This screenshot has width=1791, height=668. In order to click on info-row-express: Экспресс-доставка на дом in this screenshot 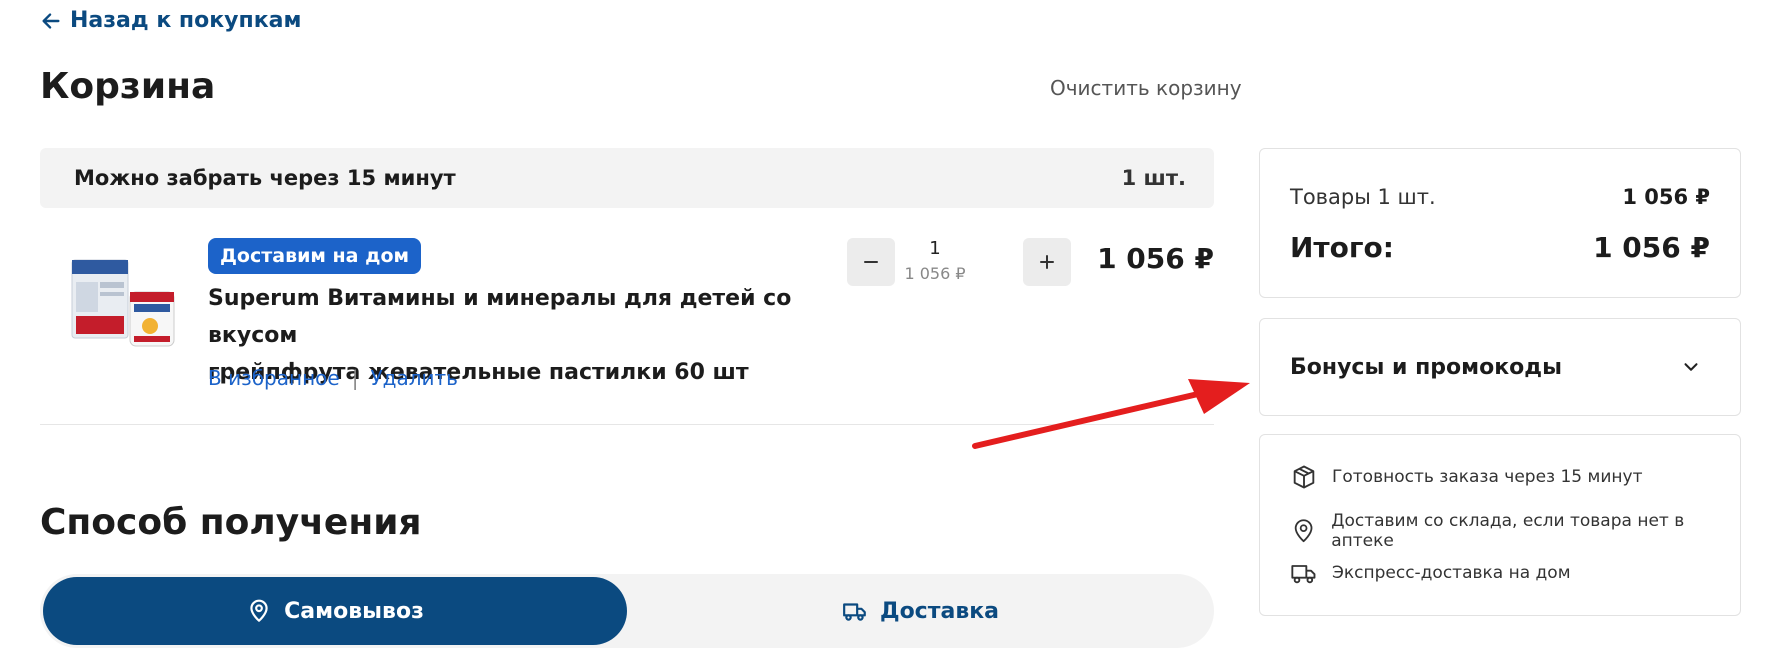, I will do `click(1430, 573)`.